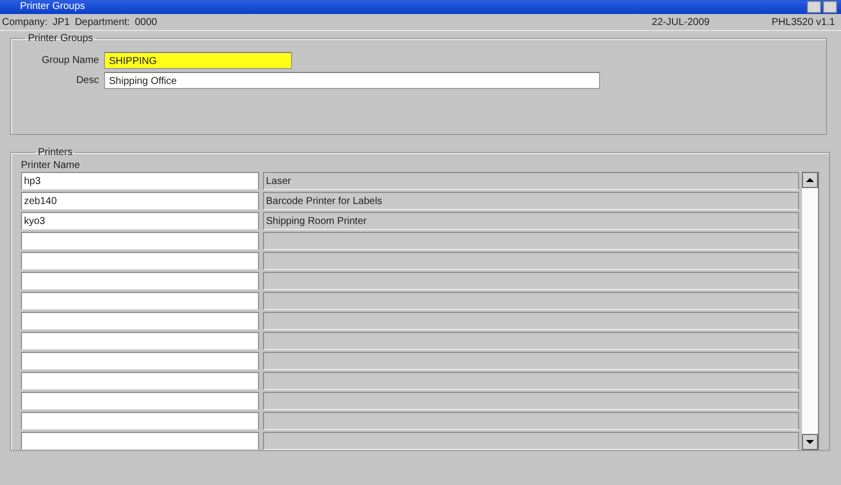  I want to click on description-cell: Laser, so click(531, 181).